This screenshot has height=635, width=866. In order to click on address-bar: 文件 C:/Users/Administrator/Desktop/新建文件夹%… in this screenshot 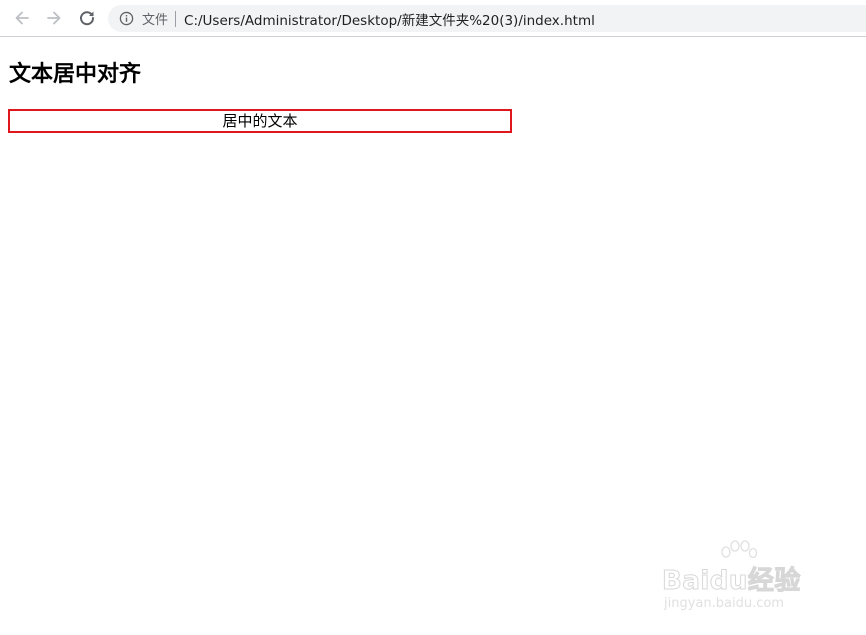, I will do `click(487, 18)`.